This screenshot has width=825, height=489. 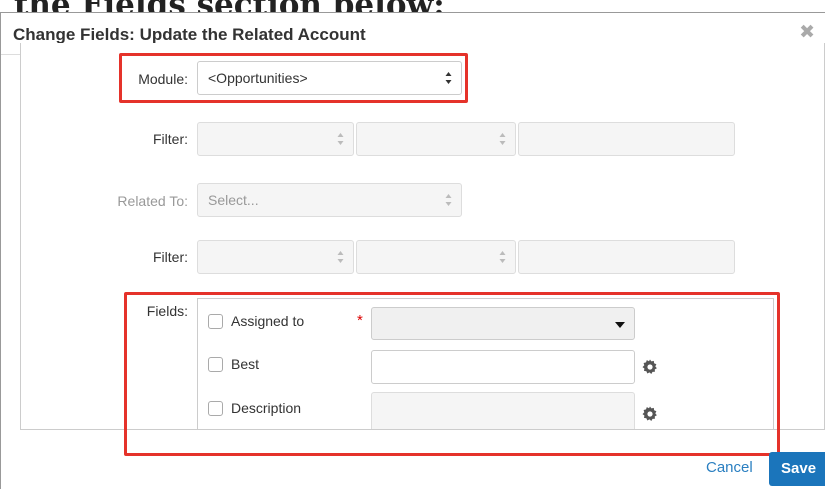 I want to click on description-textarea, so click(x=503, y=410).